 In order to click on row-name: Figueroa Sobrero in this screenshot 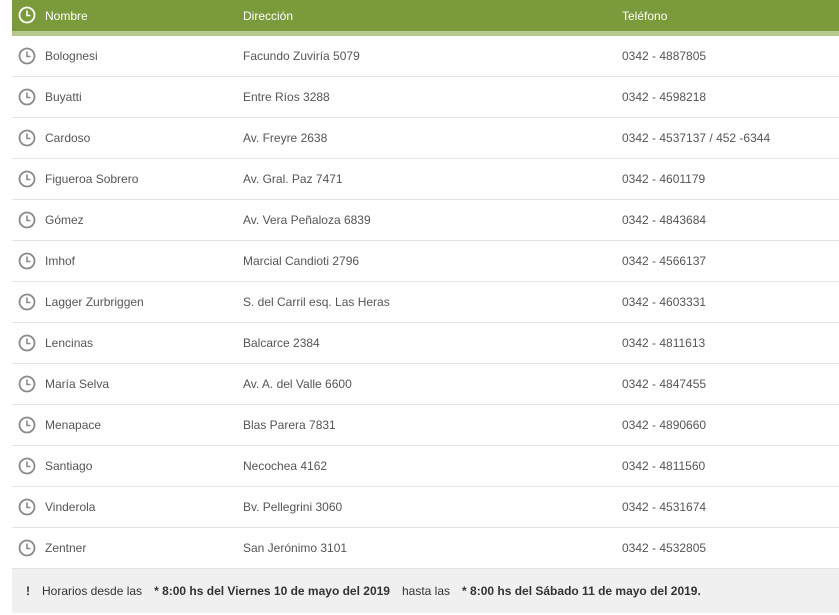, I will do `click(92, 179)`.